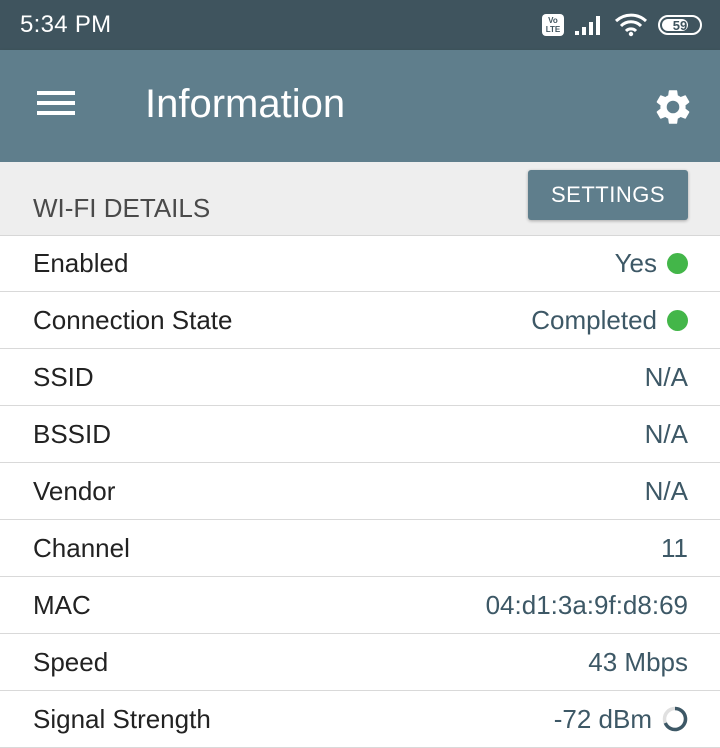 The width and height of the screenshot is (720, 748). I want to click on volte-top-label: Vo, so click(553, 20).